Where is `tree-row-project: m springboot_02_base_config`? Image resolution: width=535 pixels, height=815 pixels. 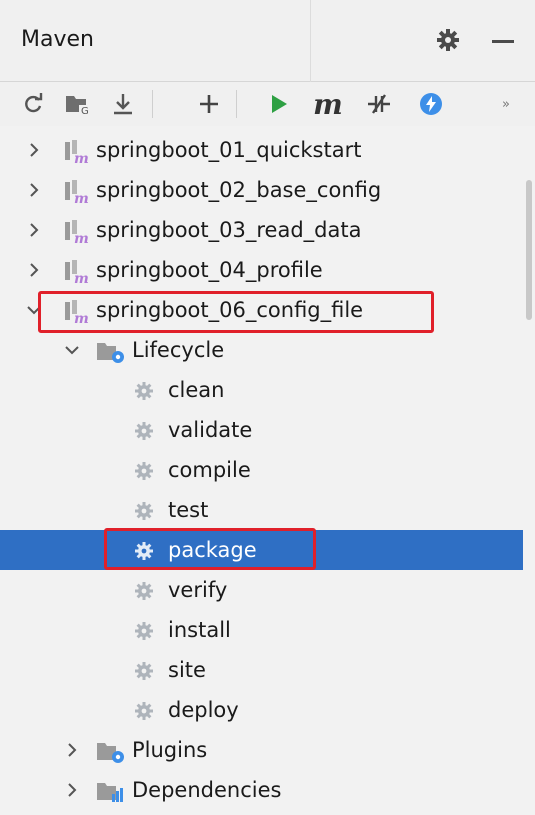 tree-row-project: m springboot_02_base_config is located at coordinates (261, 190).